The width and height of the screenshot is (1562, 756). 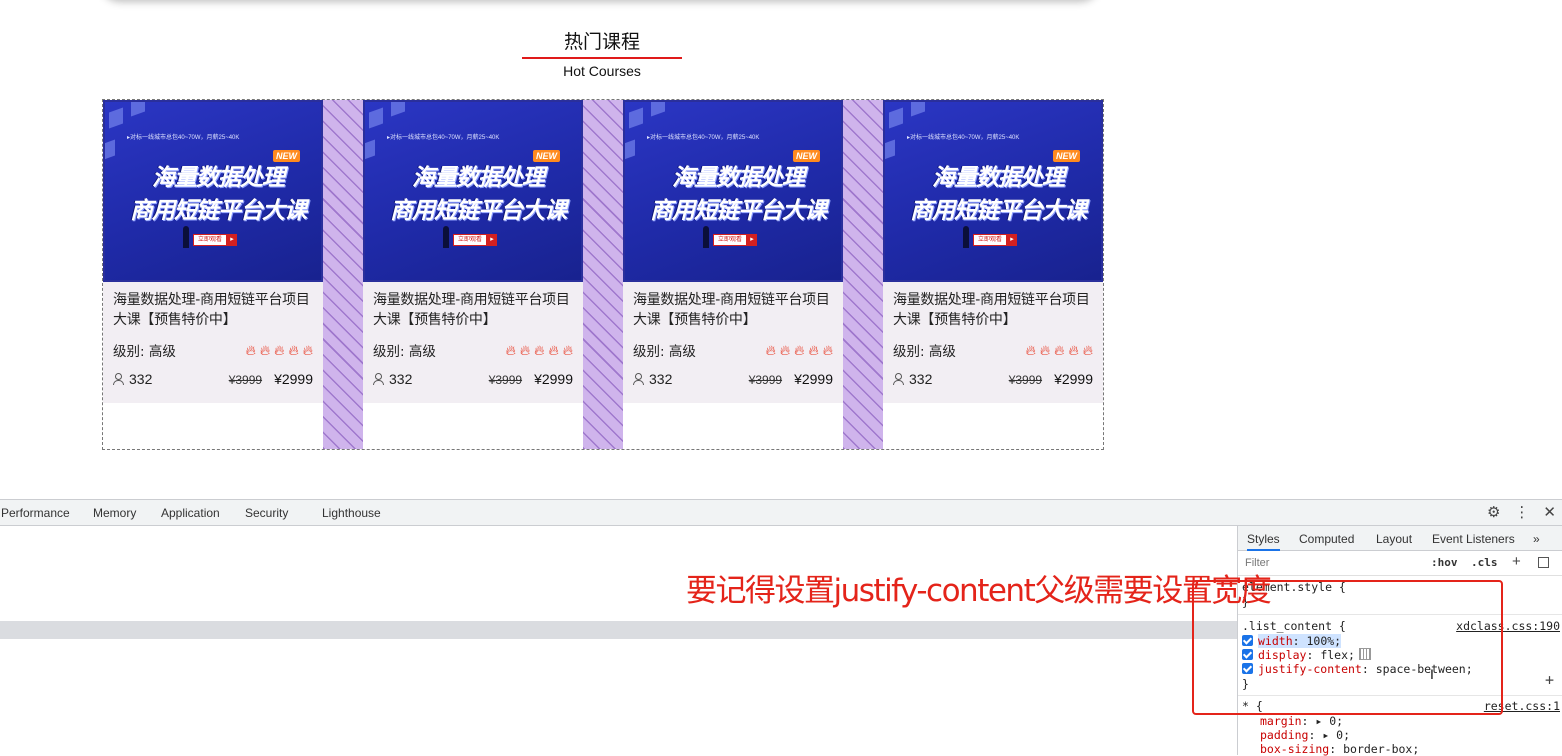 I want to click on tab-memory: Memory, so click(x=114, y=513).